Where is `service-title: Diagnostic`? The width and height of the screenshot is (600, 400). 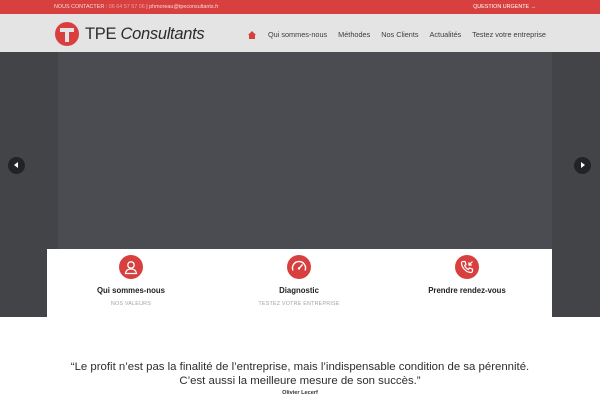
service-title: Diagnostic is located at coordinates (299, 290).